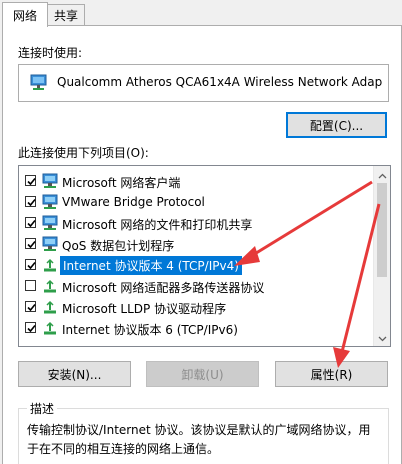 The height and width of the screenshot is (464, 402). I want to click on items-label: 此连接使用下列项目(O):, so click(83, 153).